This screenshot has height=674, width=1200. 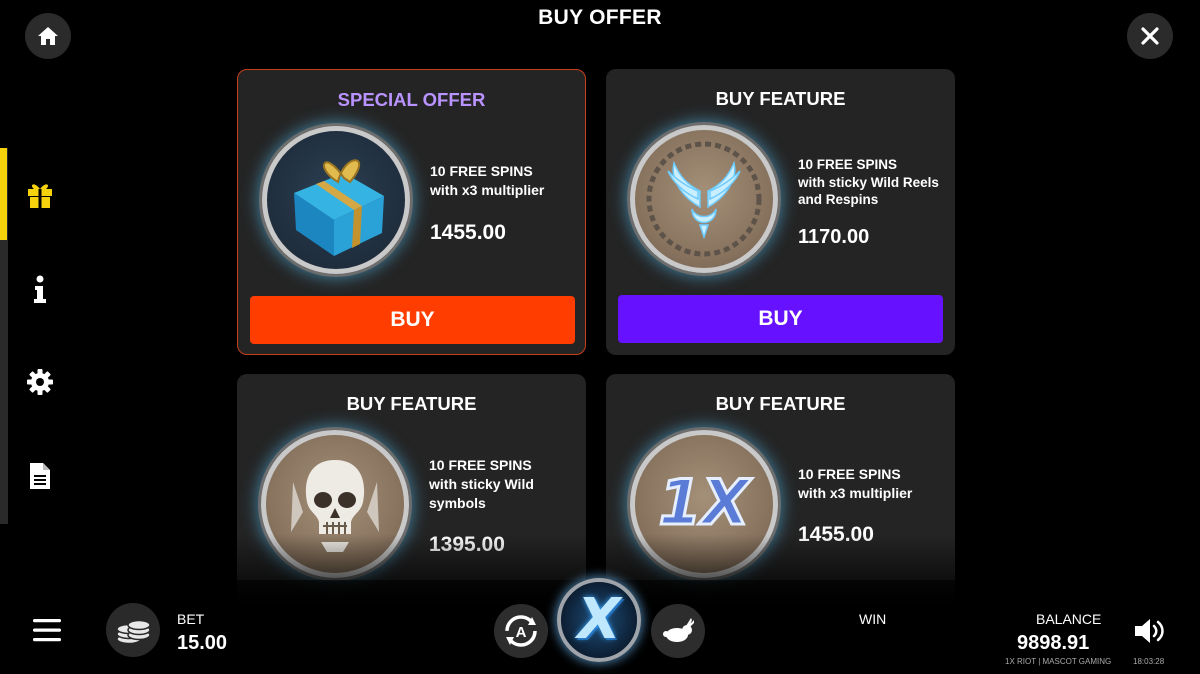 I want to click on desc-line: with sticky Wild Reels, so click(x=868, y=182).